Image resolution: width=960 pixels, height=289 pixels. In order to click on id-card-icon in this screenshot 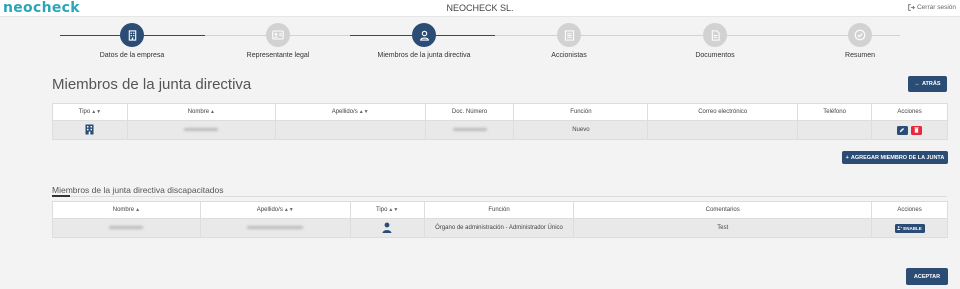, I will do `click(278, 35)`.